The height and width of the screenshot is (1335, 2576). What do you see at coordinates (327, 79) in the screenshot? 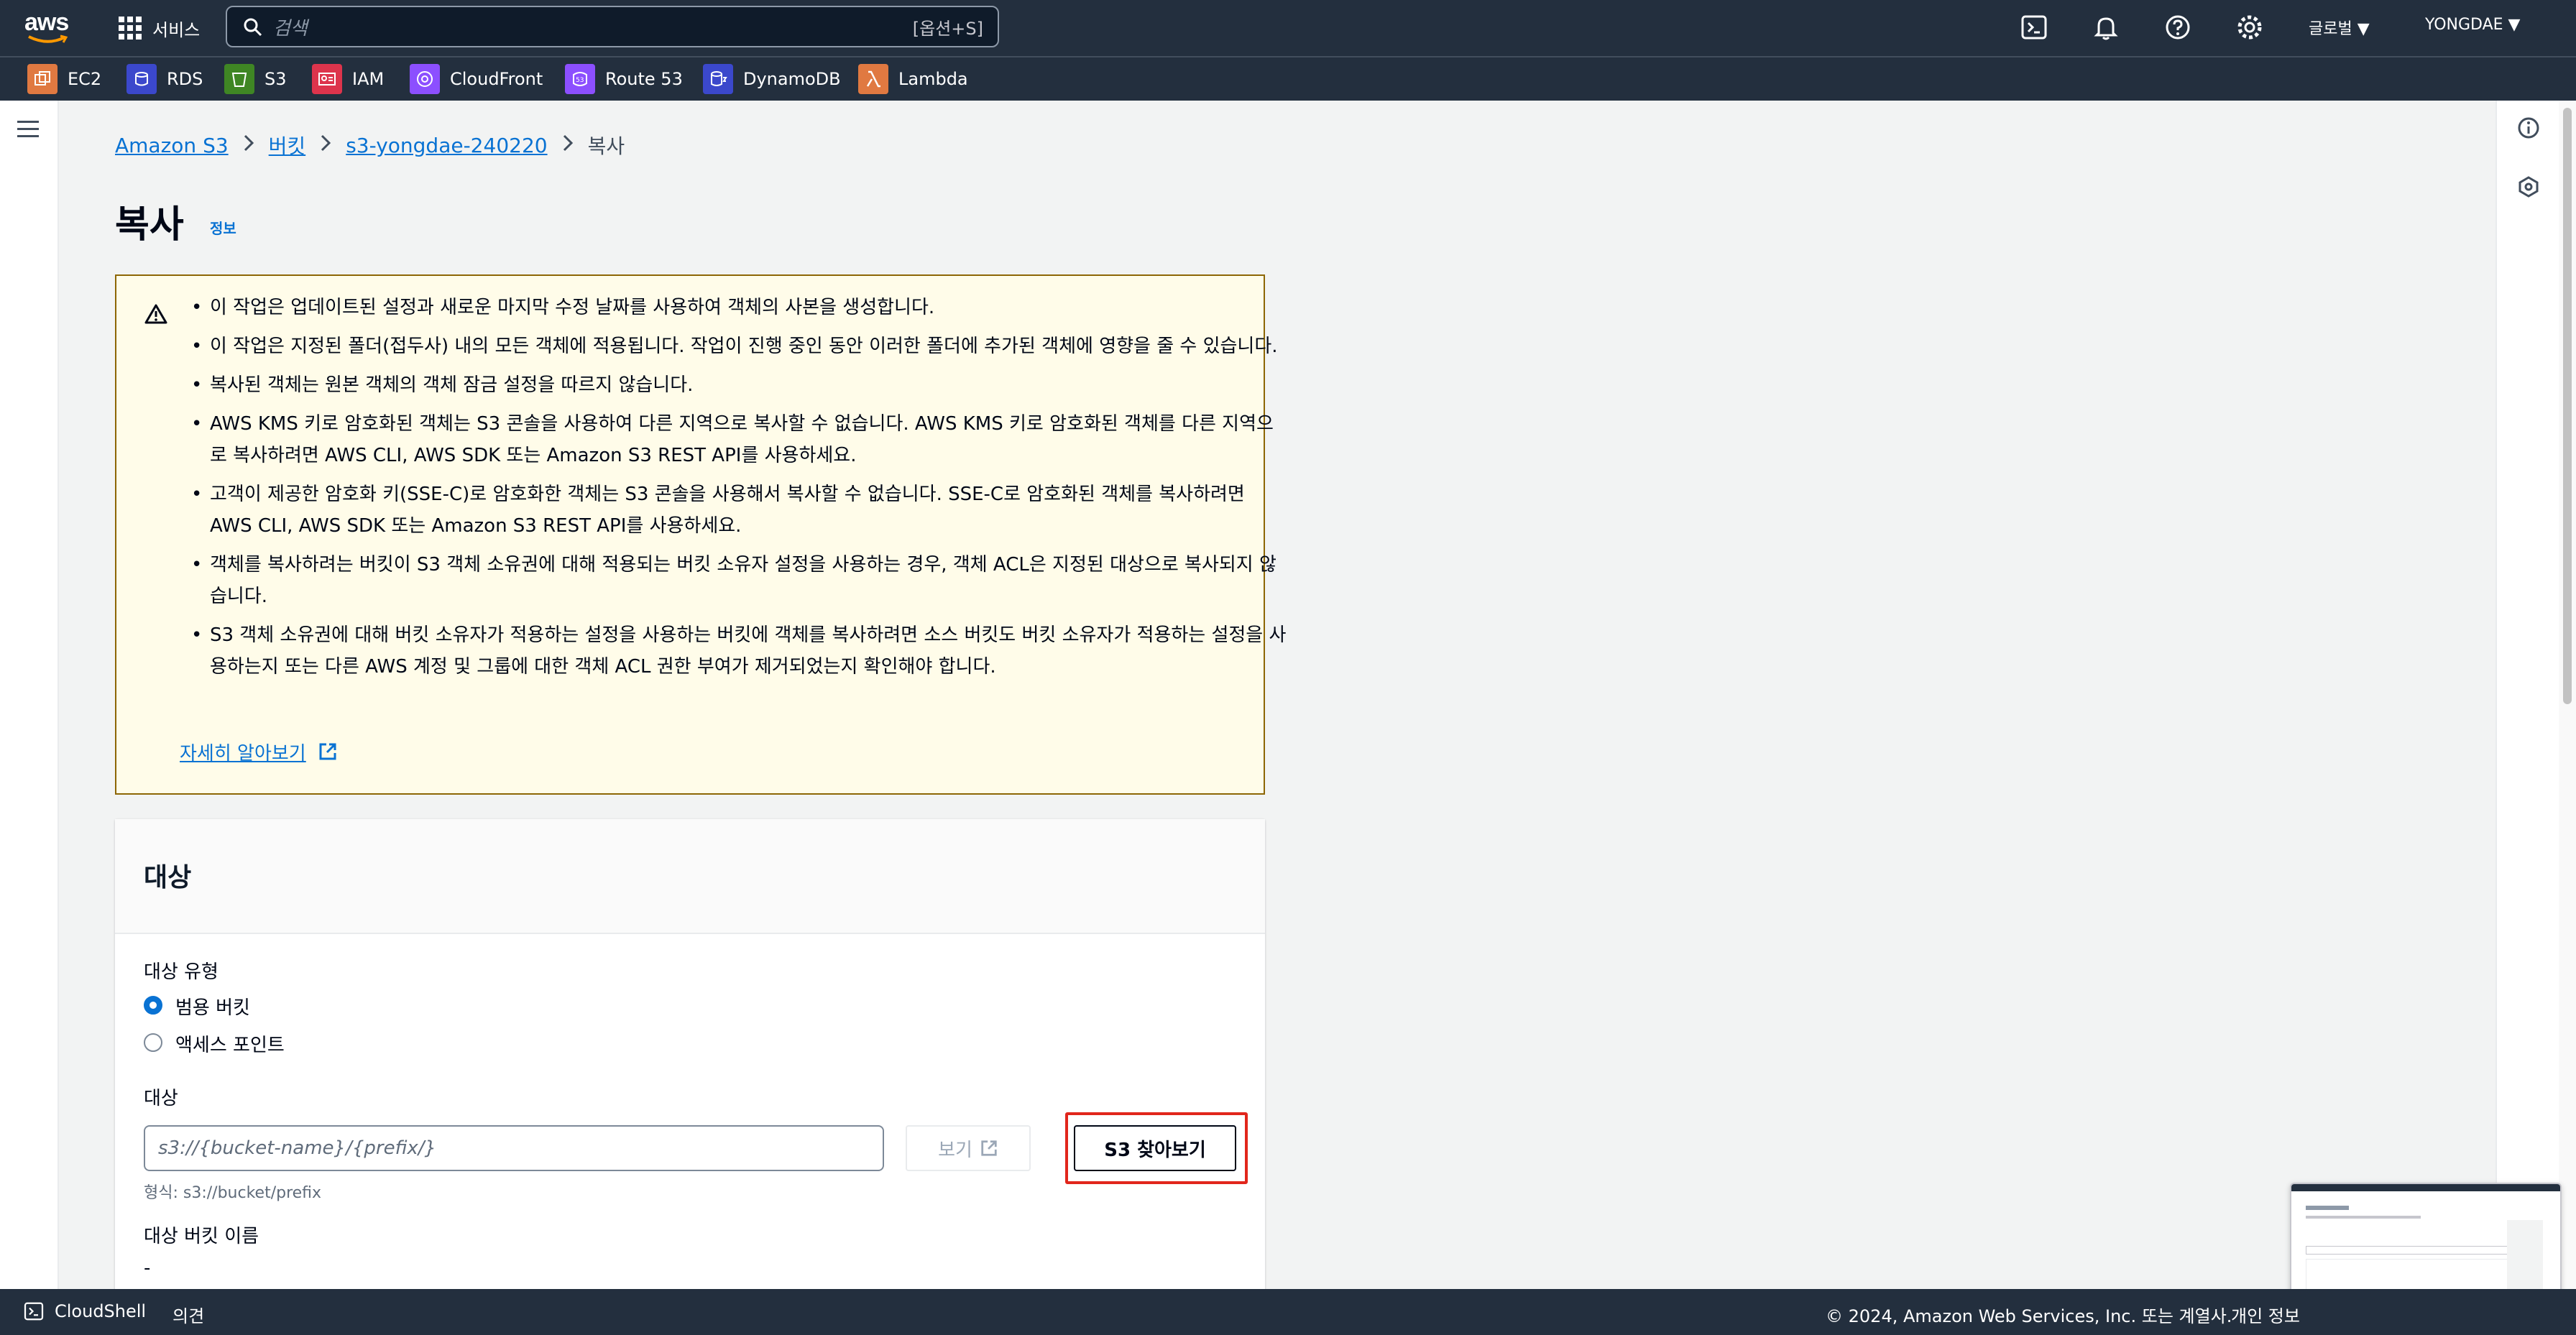
I see `iam-icon` at bounding box center [327, 79].